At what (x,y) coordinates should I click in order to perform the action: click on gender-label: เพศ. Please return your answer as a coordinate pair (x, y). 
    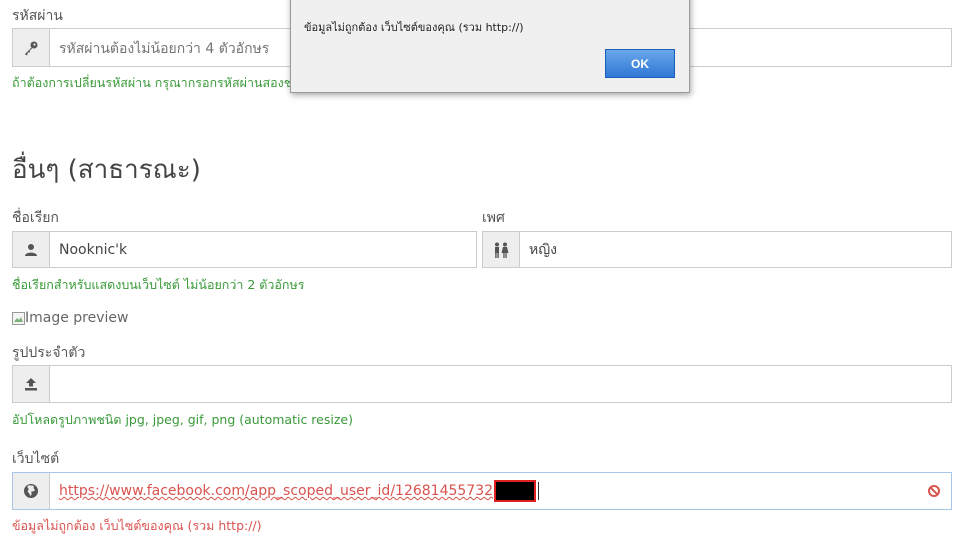
    Looking at the image, I should click on (493, 218).